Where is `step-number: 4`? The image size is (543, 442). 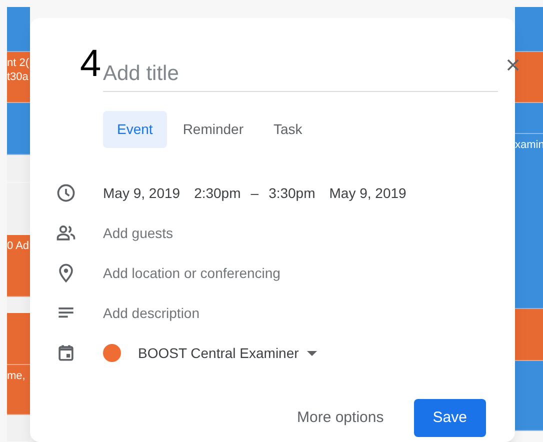 step-number: 4 is located at coordinates (91, 64).